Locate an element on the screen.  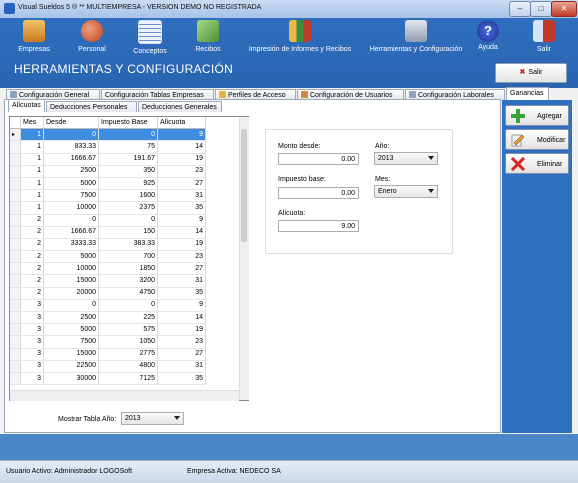
table-row: 3 7500 1050 23 is located at coordinates (108, 342).